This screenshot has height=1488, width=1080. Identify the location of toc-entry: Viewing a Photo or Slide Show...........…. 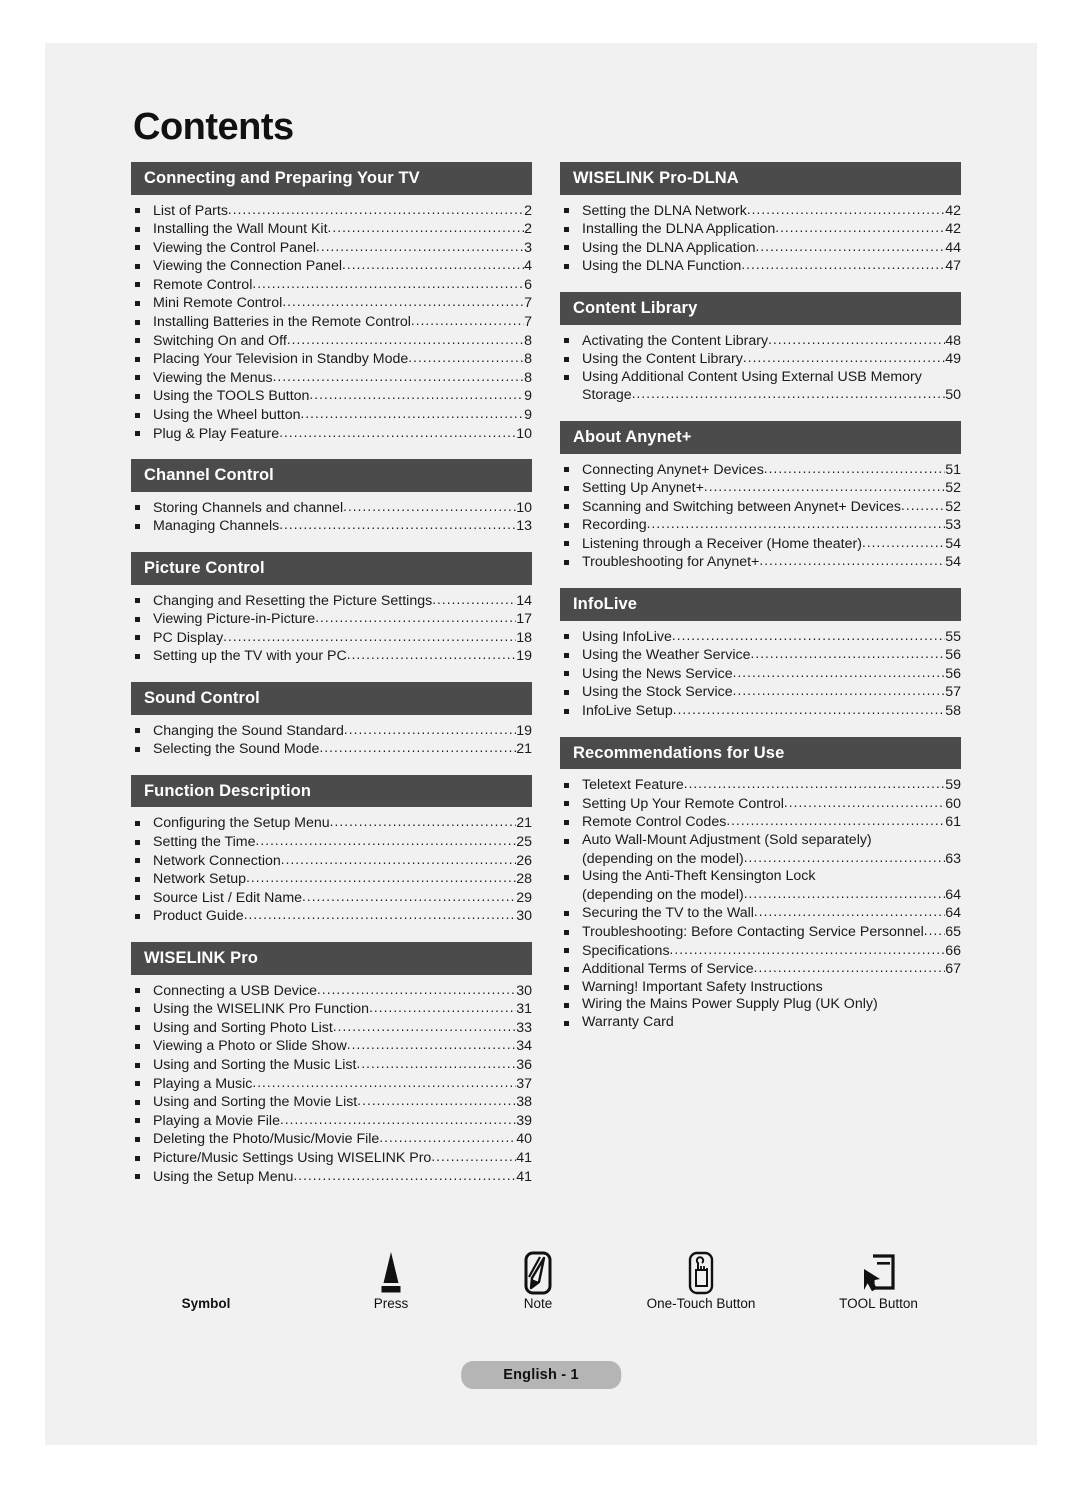
(331, 1046).